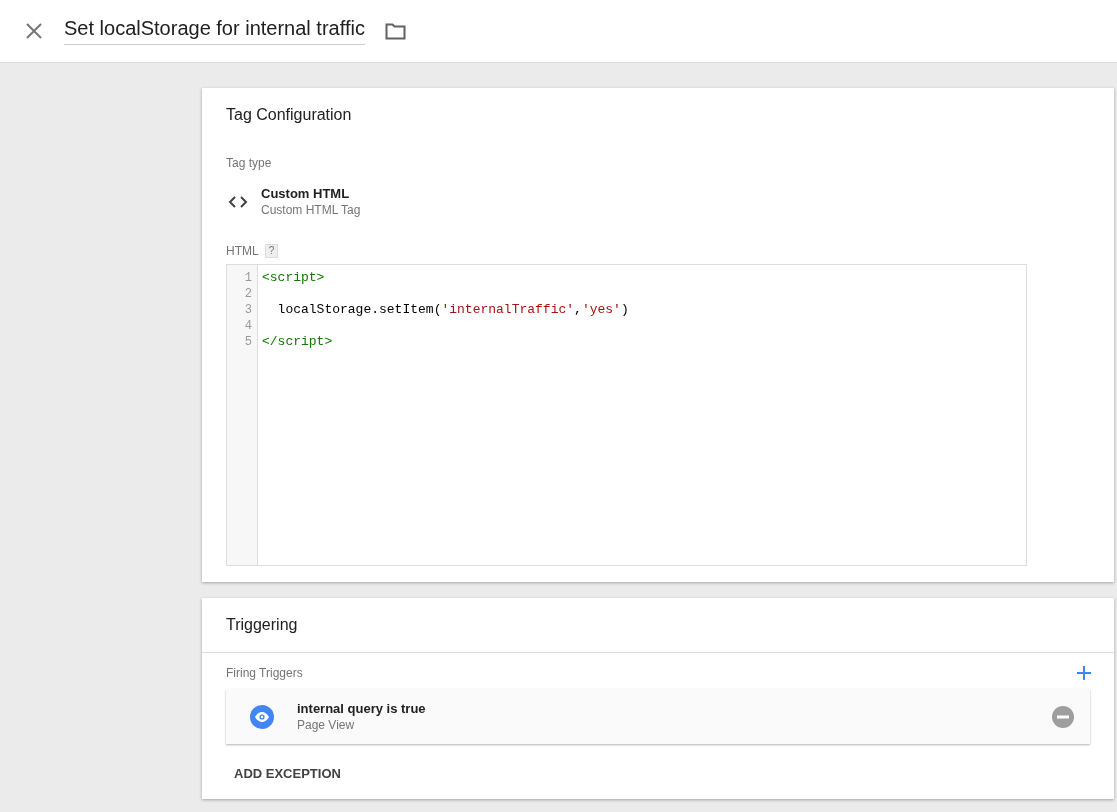 The image size is (1117, 812). Describe the element at coordinates (289, 114) in the screenshot. I see `card-title: Tag Configuration` at that location.